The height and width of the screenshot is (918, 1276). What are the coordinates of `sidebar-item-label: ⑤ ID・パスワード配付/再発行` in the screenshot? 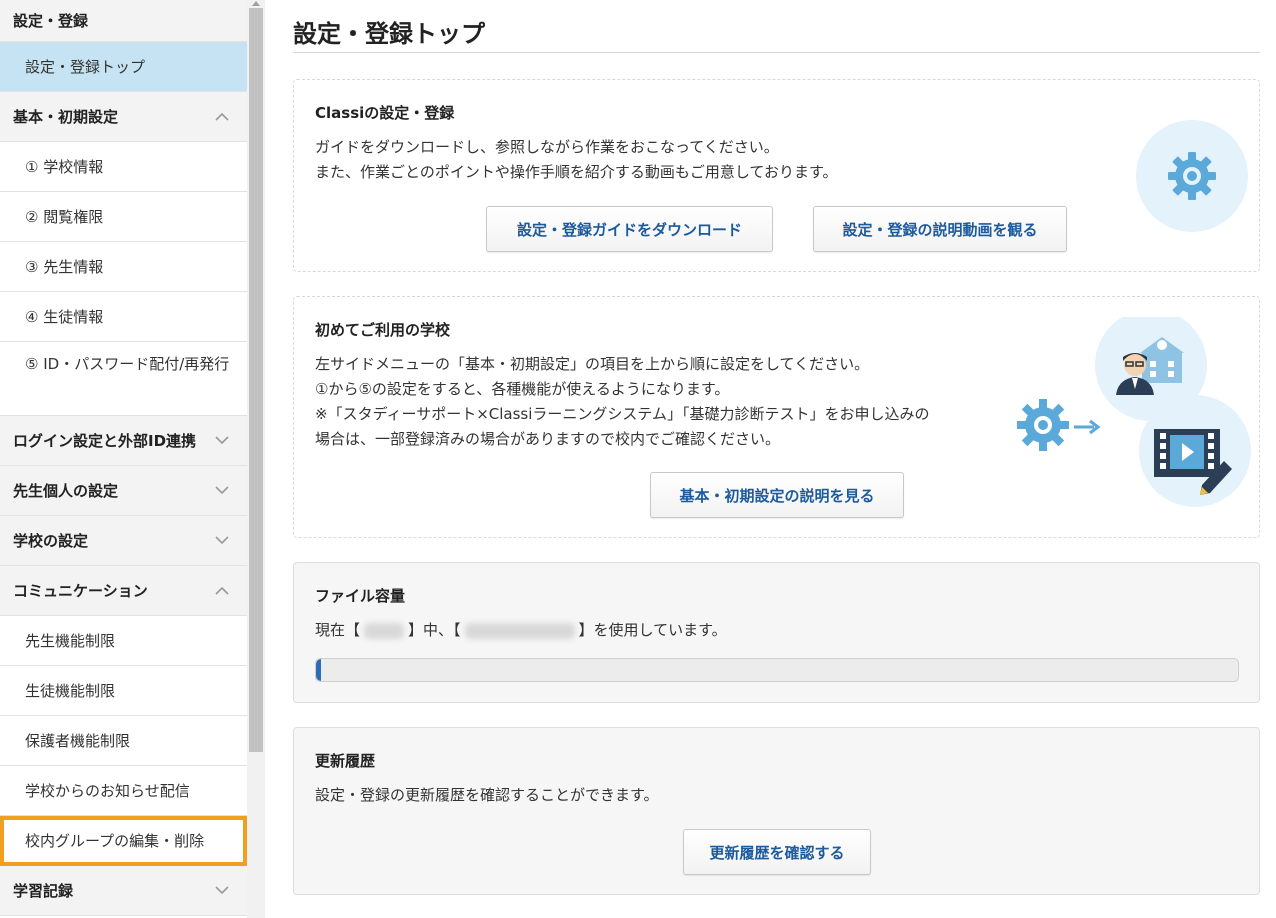 It's located at (127, 364).